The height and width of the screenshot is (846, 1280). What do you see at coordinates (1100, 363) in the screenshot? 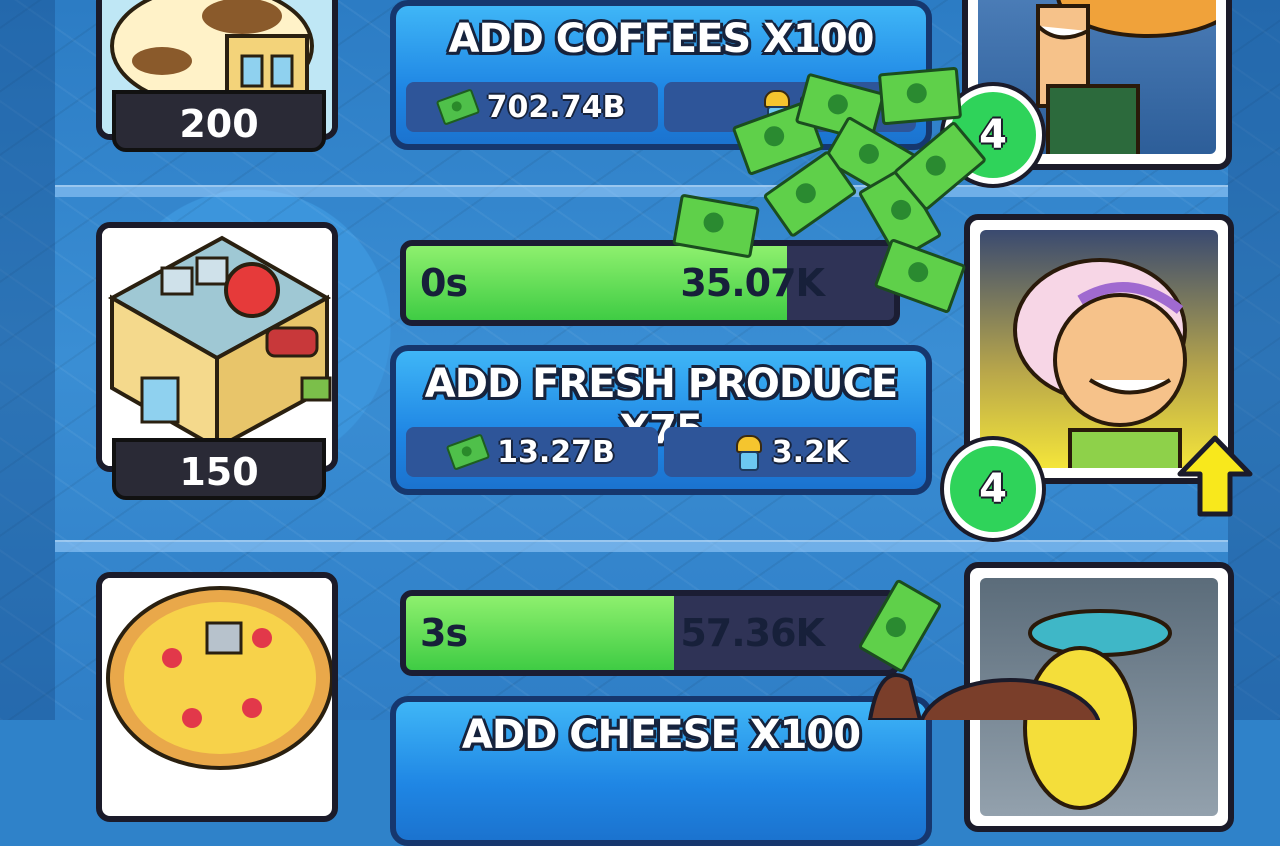
I see `manager-illustration` at bounding box center [1100, 363].